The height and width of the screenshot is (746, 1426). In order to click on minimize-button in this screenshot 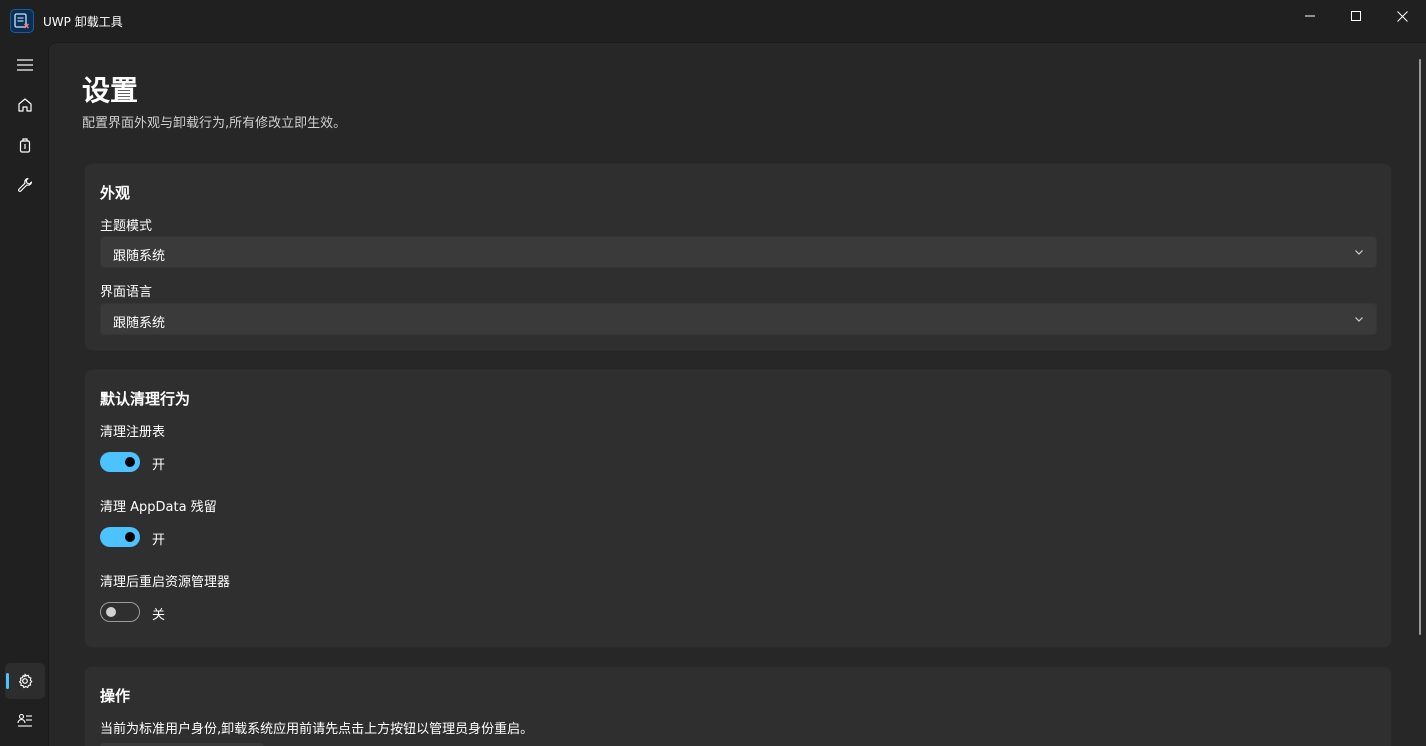, I will do `click(1310, 16)`.